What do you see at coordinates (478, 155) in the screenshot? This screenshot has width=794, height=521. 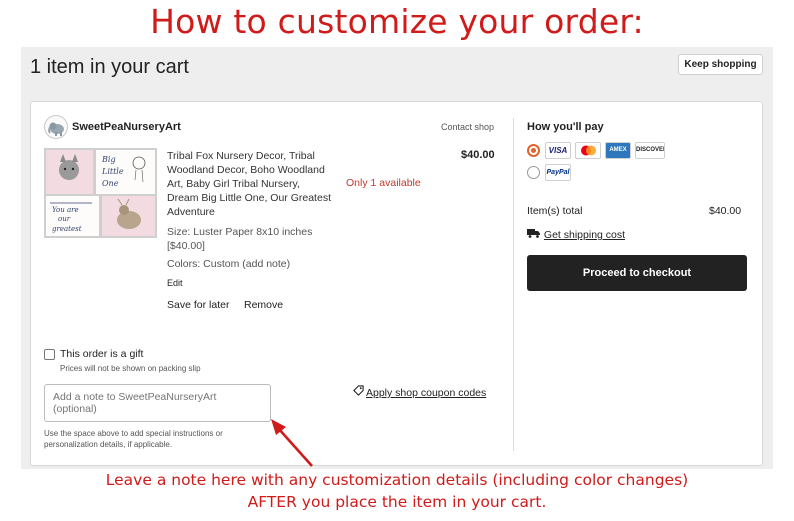 I see `item-price: $40.00` at bounding box center [478, 155].